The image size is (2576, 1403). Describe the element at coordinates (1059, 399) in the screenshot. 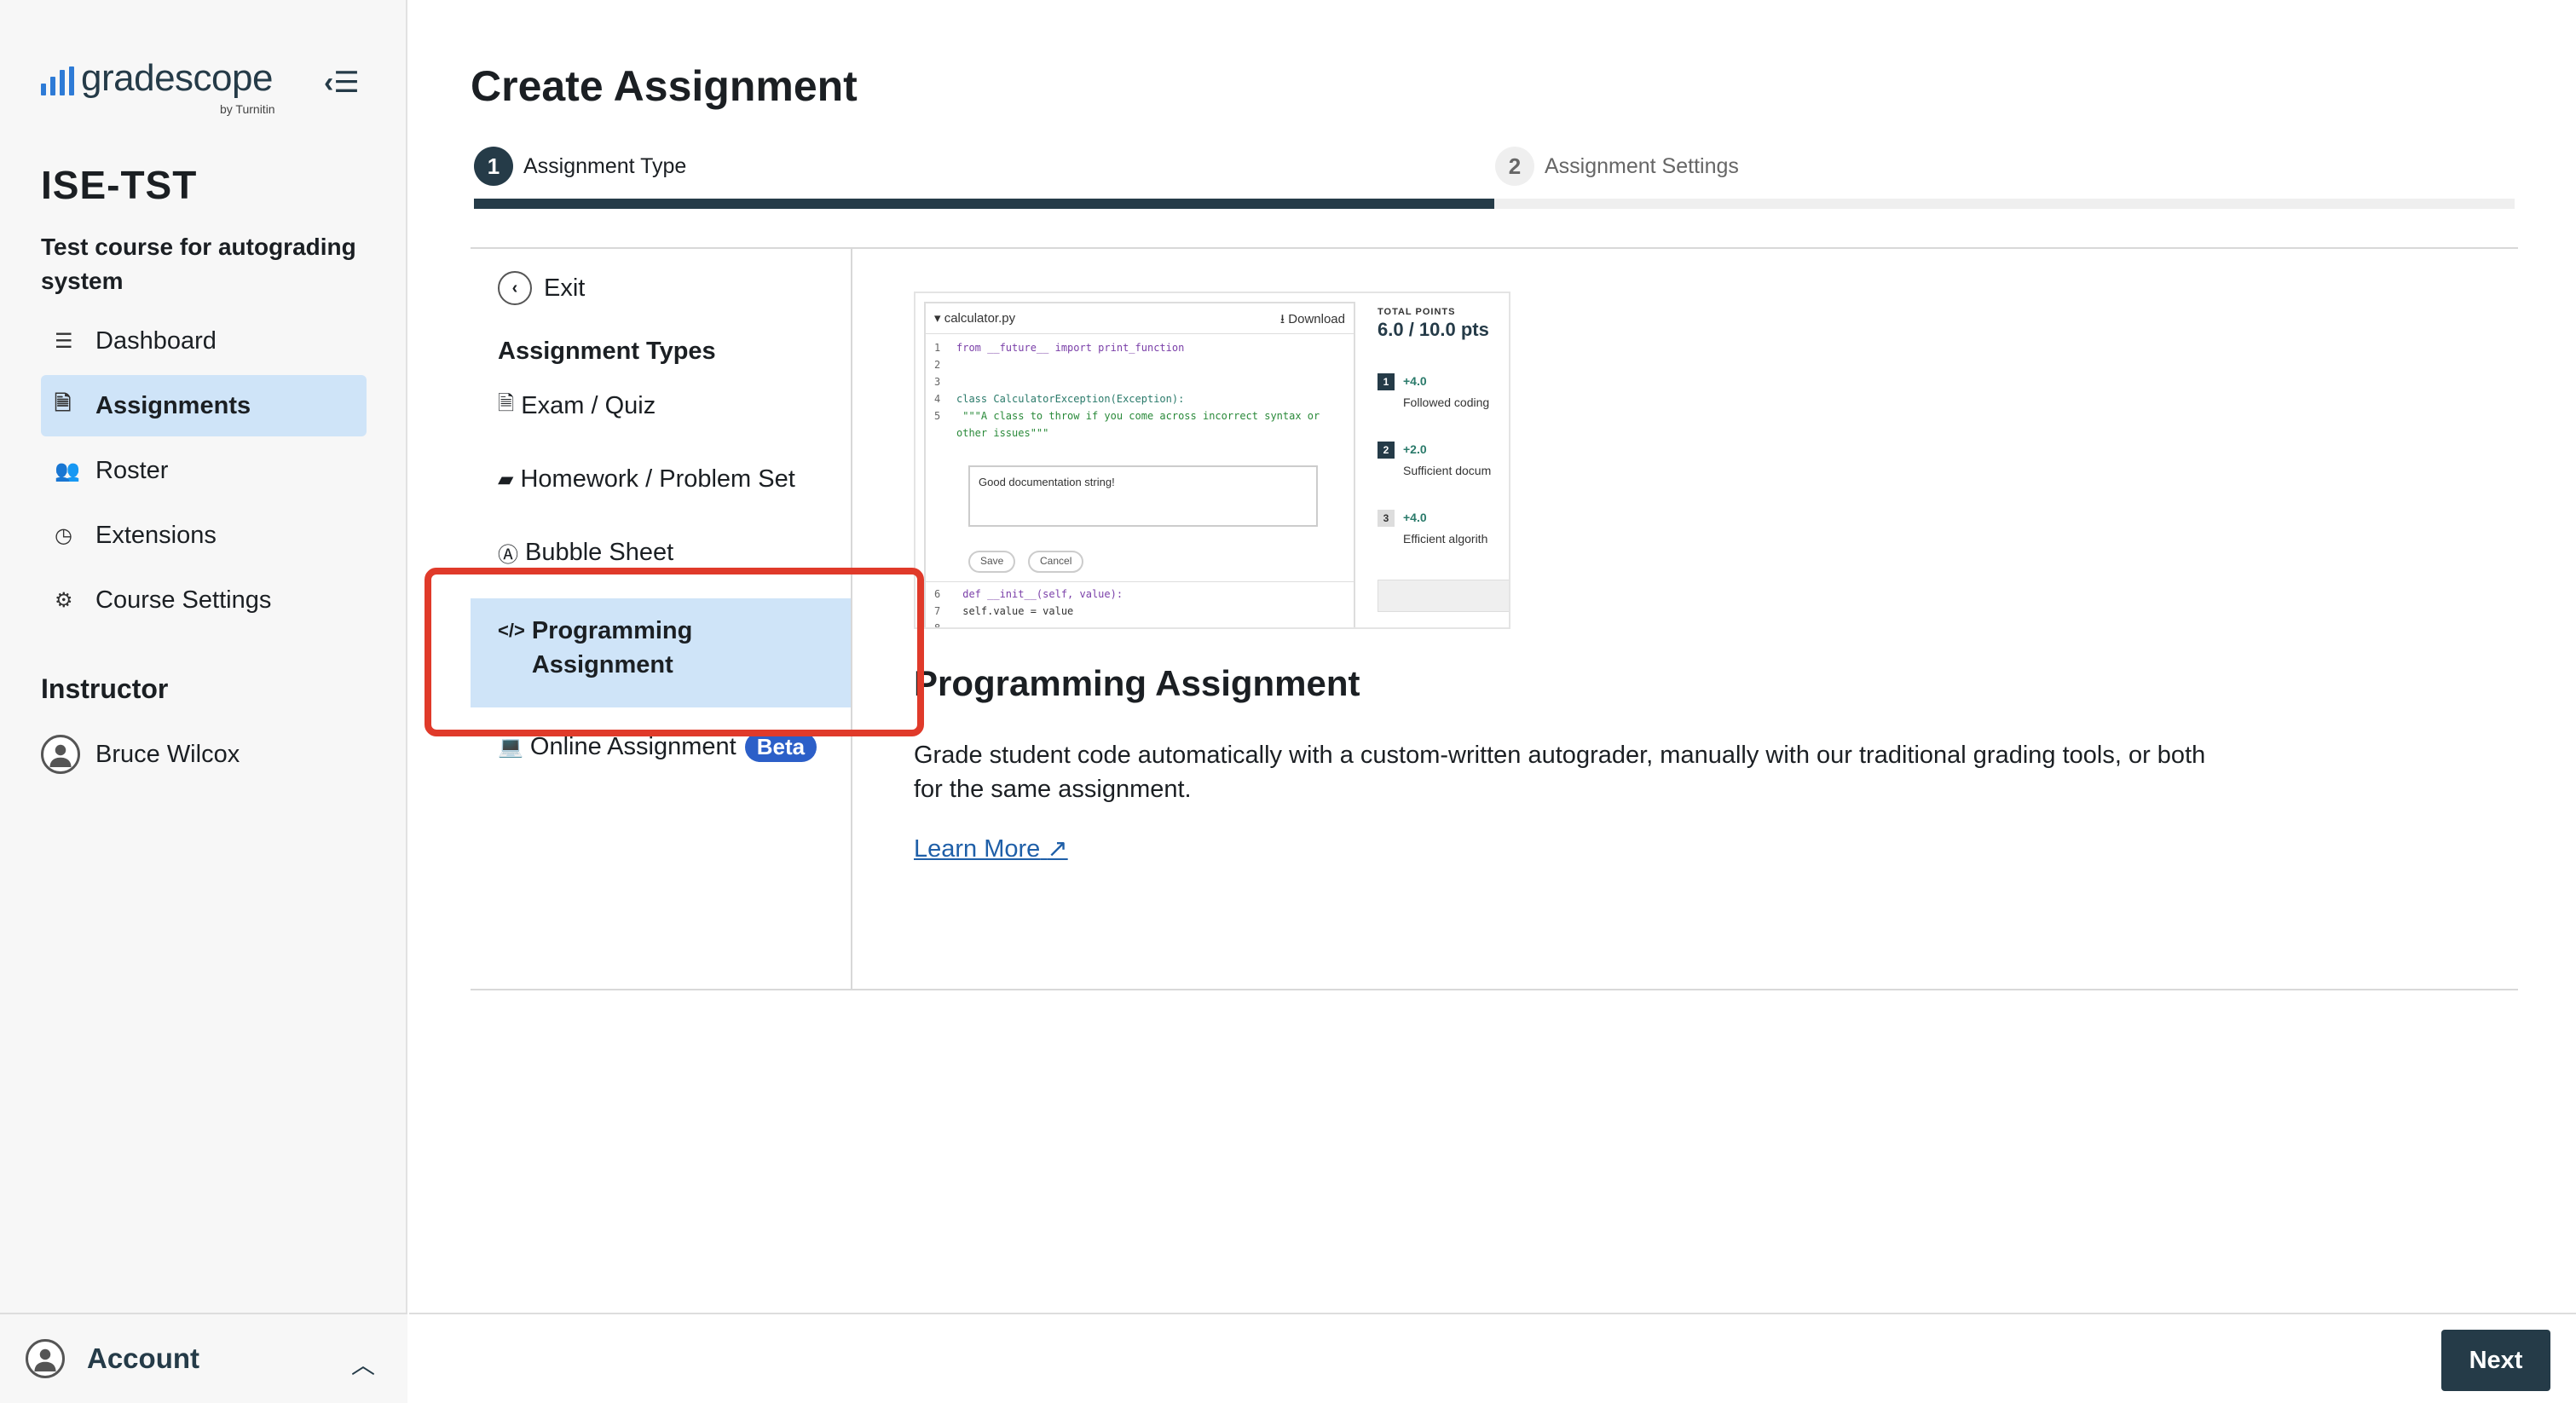

I see `code-line: 4 class CalculatorException(Exception):` at that location.